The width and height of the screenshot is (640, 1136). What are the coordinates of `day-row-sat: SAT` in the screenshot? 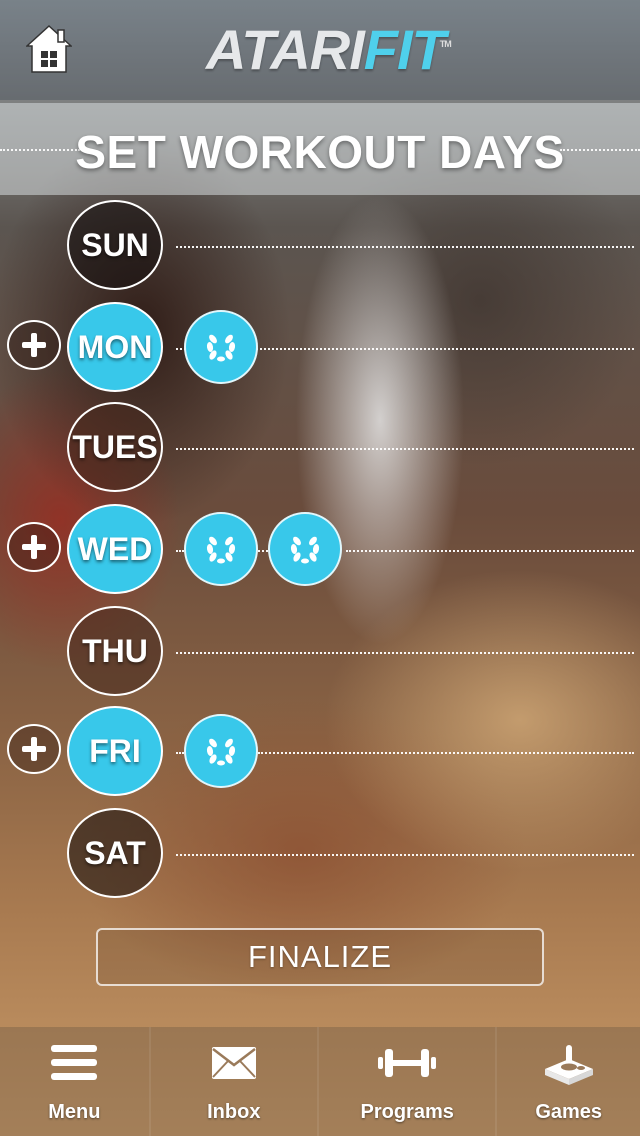 It's located at (320, 854).